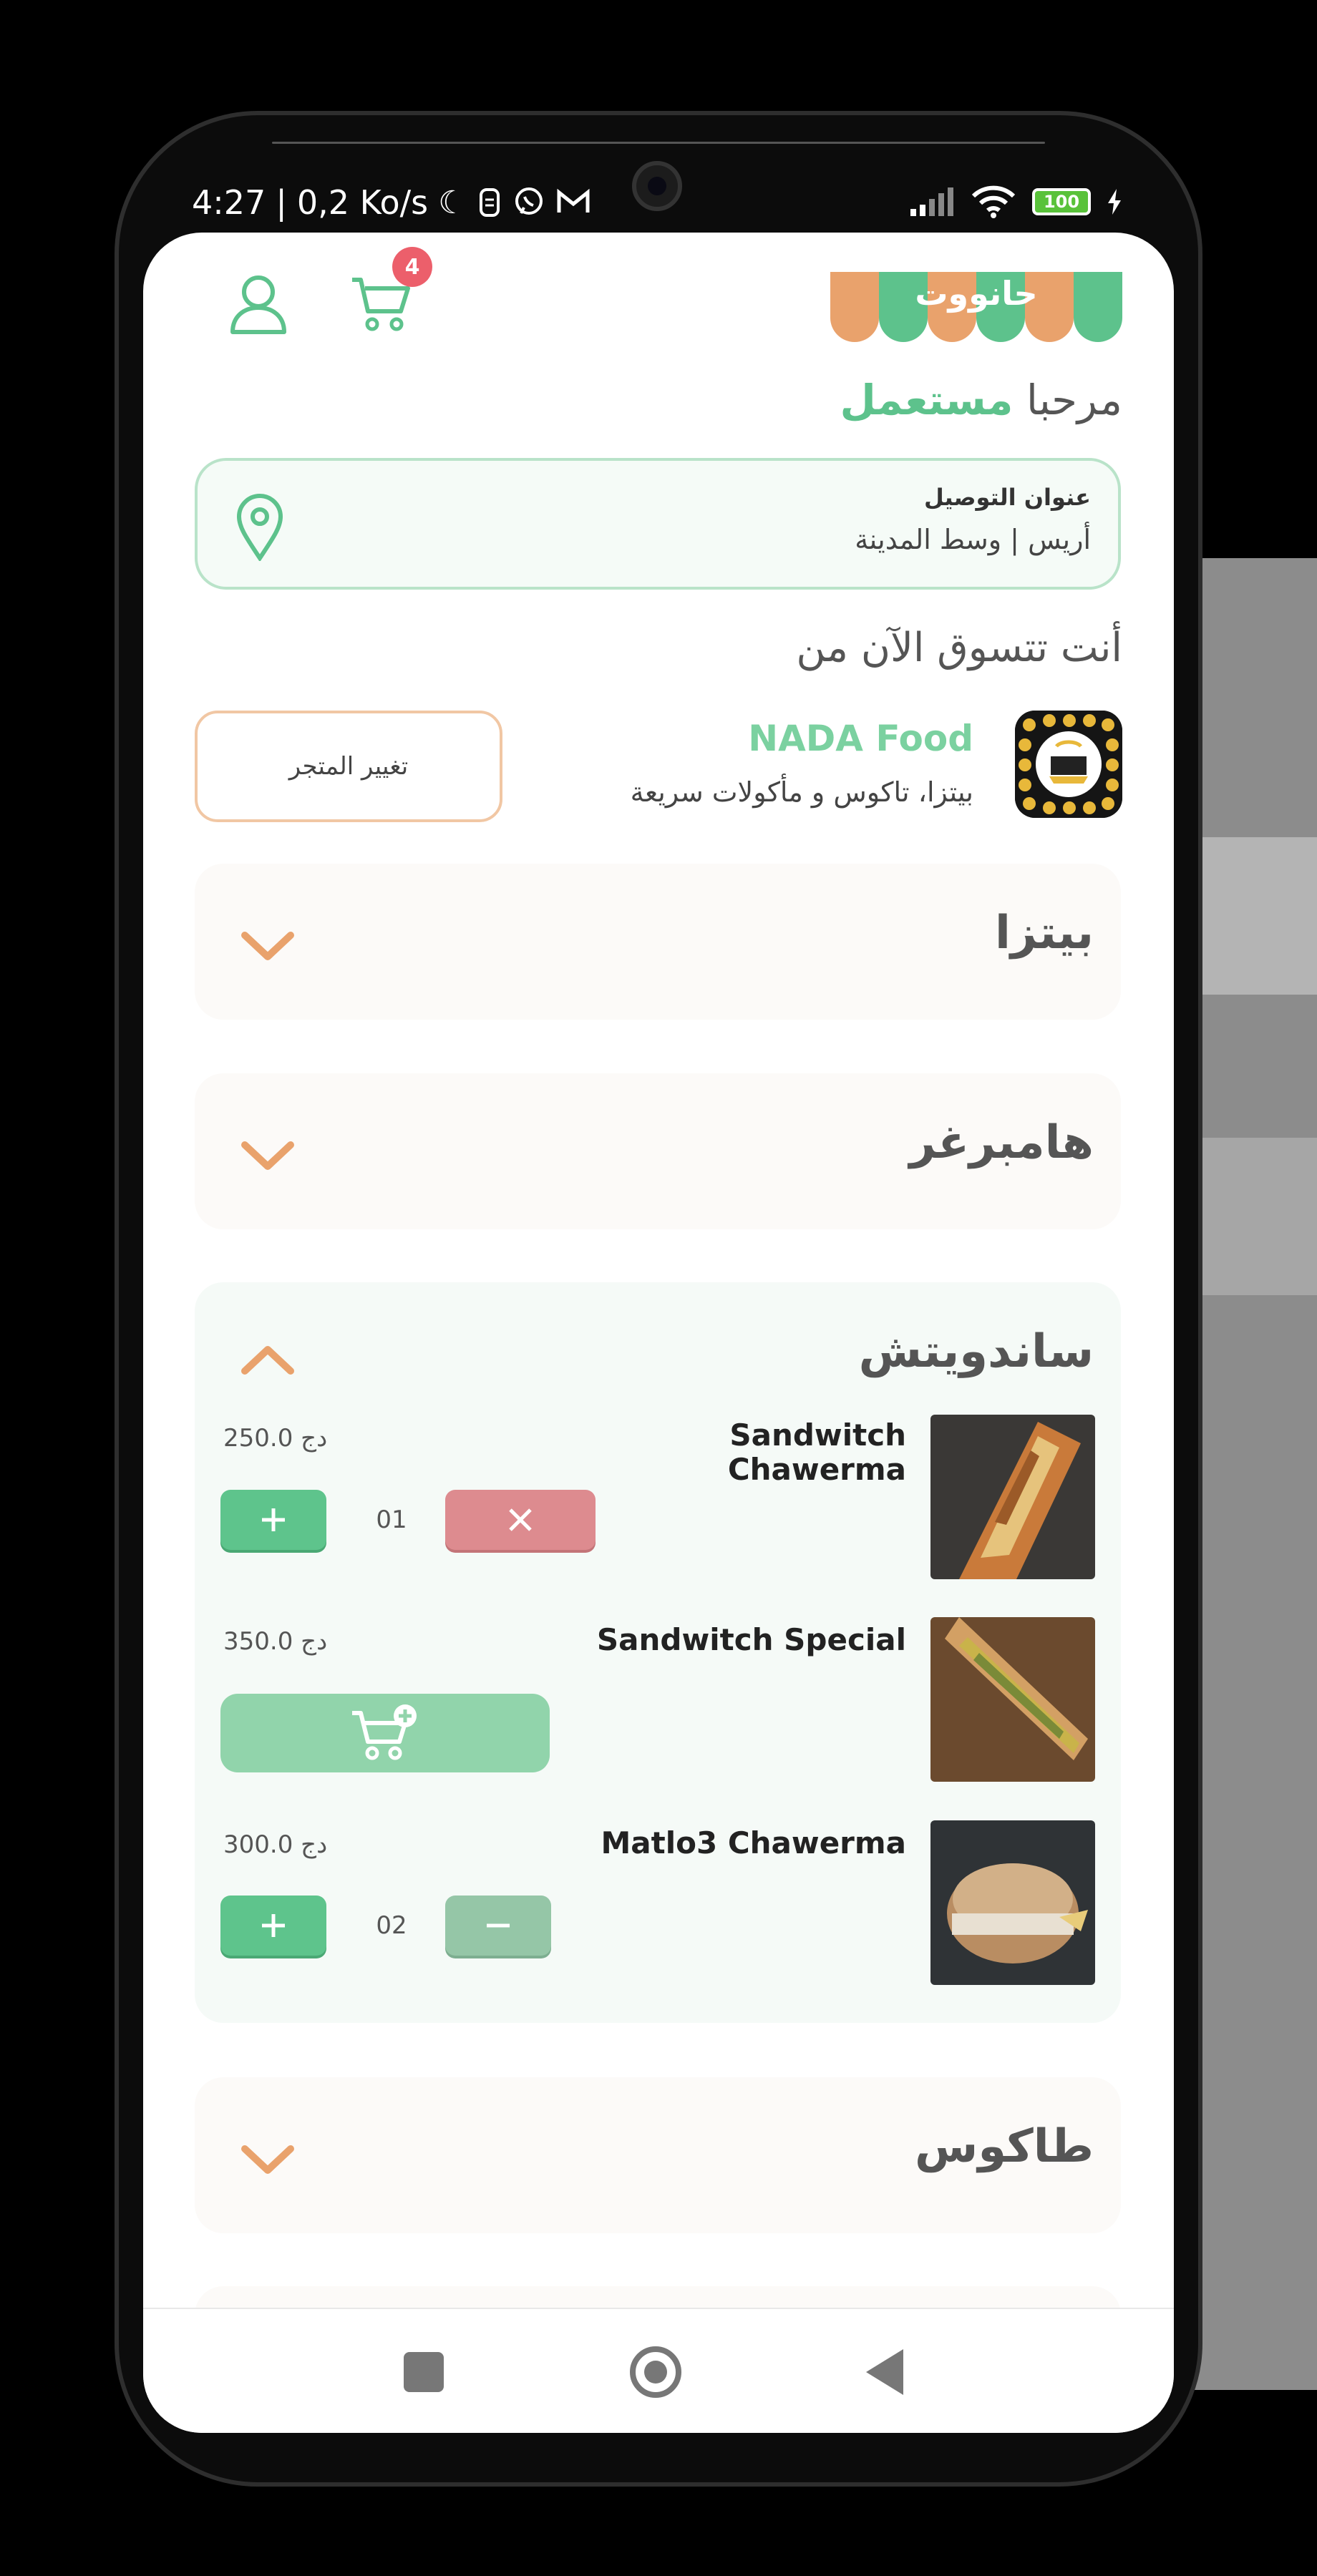 The width and height of the screenshot is (1317, 2576). I want to click on cart-count-badge: 4, so click(412, 267).